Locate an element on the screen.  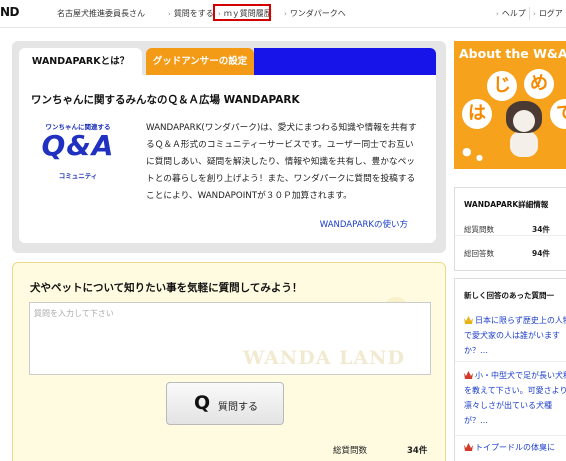
recent-item-text: トイプードルの体臭に is located at coordinates (515, 447).